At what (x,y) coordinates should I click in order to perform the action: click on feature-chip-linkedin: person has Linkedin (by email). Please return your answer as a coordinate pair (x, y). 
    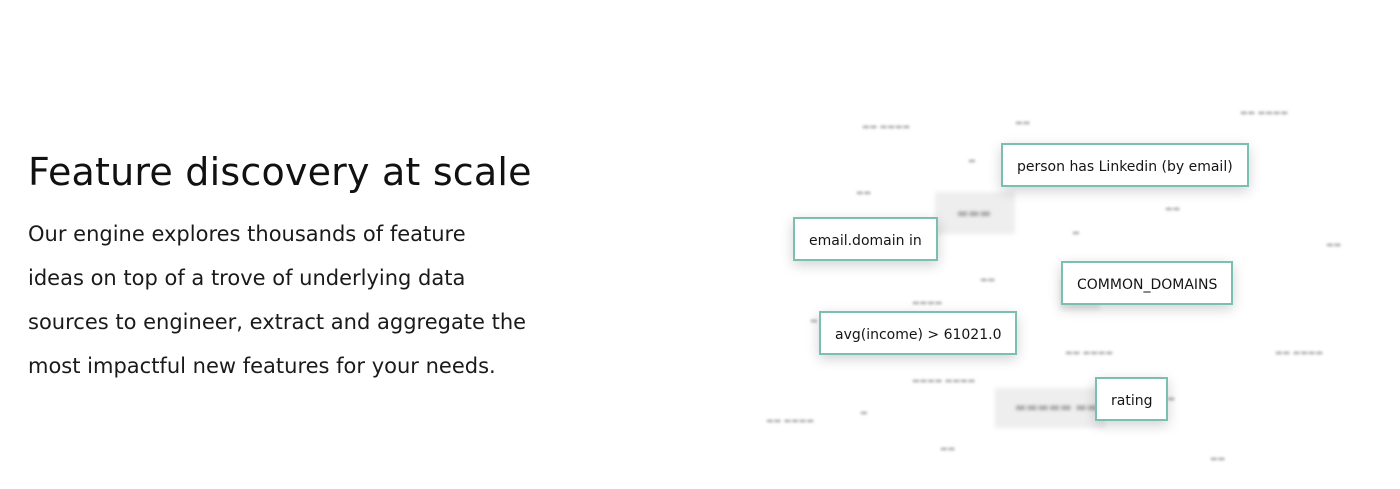
    Looking at the image, I should click on (1125, 165).